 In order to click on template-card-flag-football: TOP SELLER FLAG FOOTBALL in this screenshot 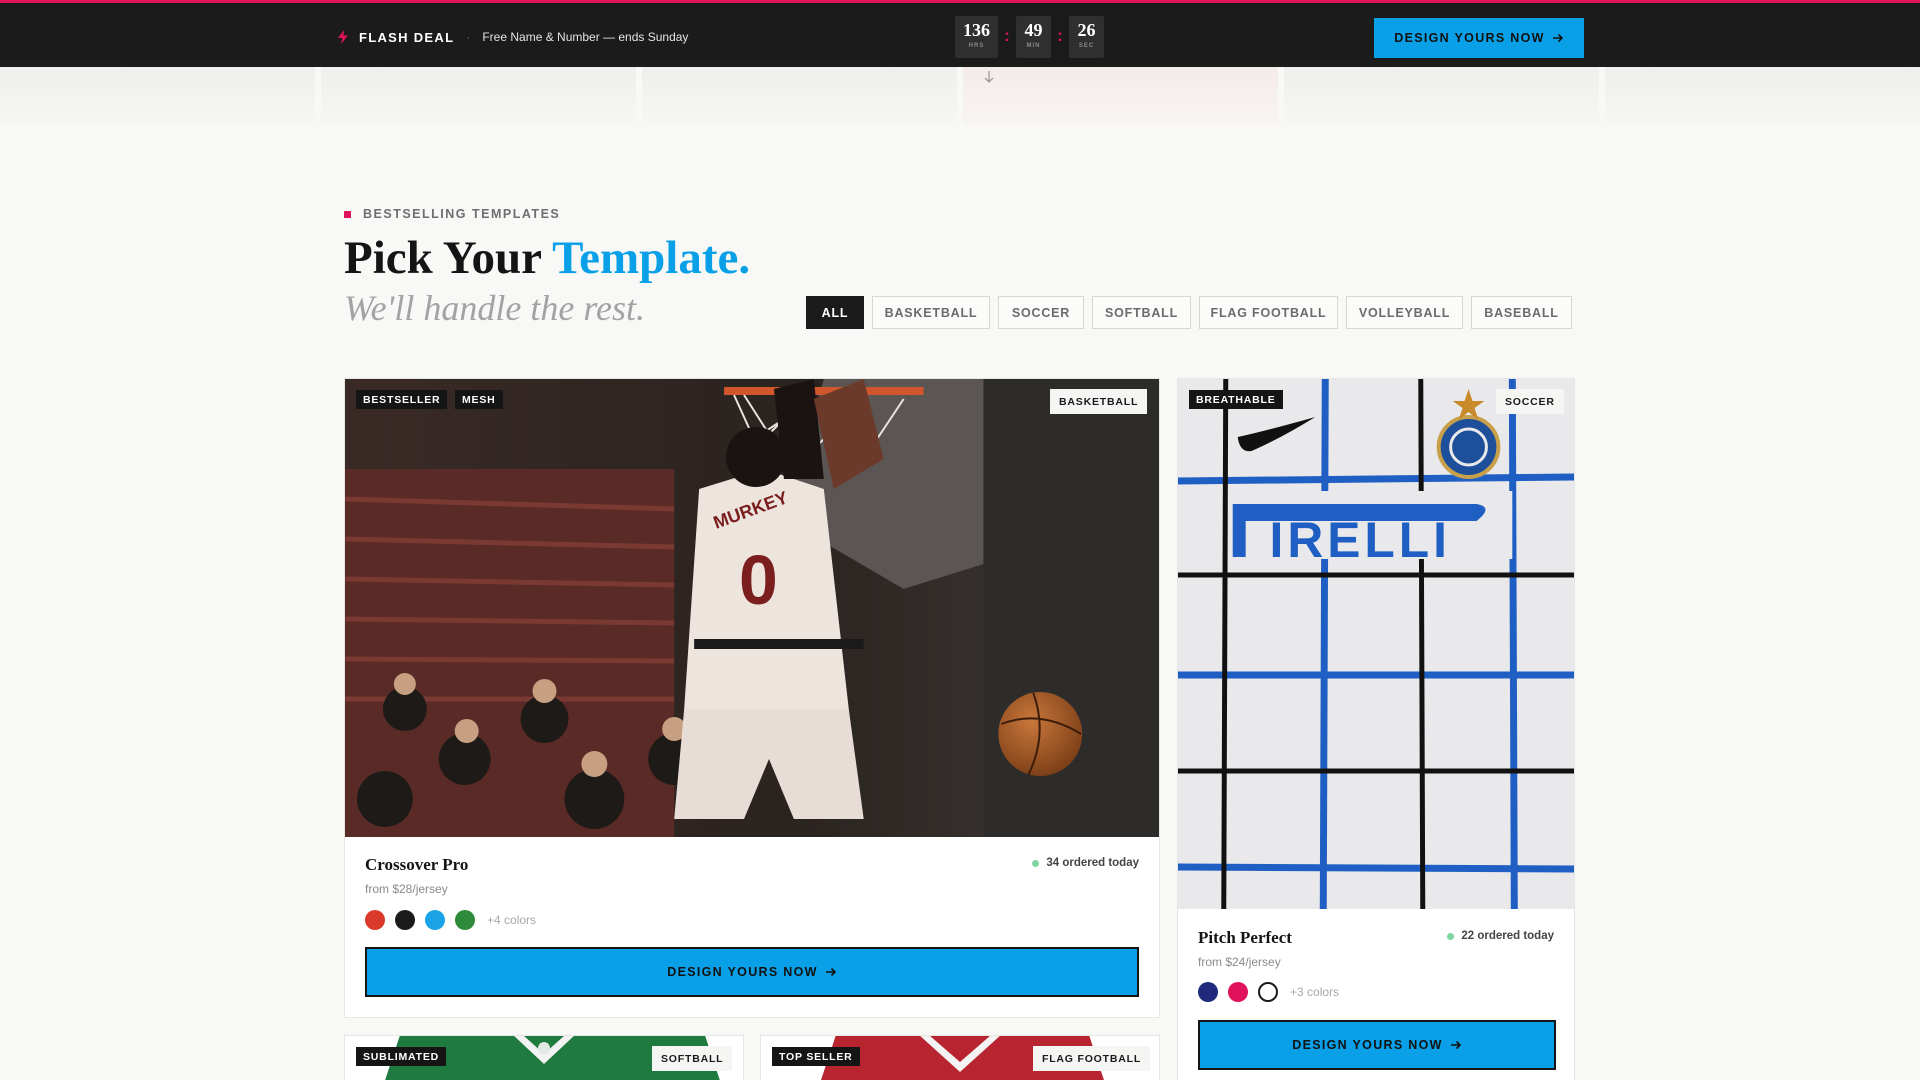, I will do `click(960, 1057)`.